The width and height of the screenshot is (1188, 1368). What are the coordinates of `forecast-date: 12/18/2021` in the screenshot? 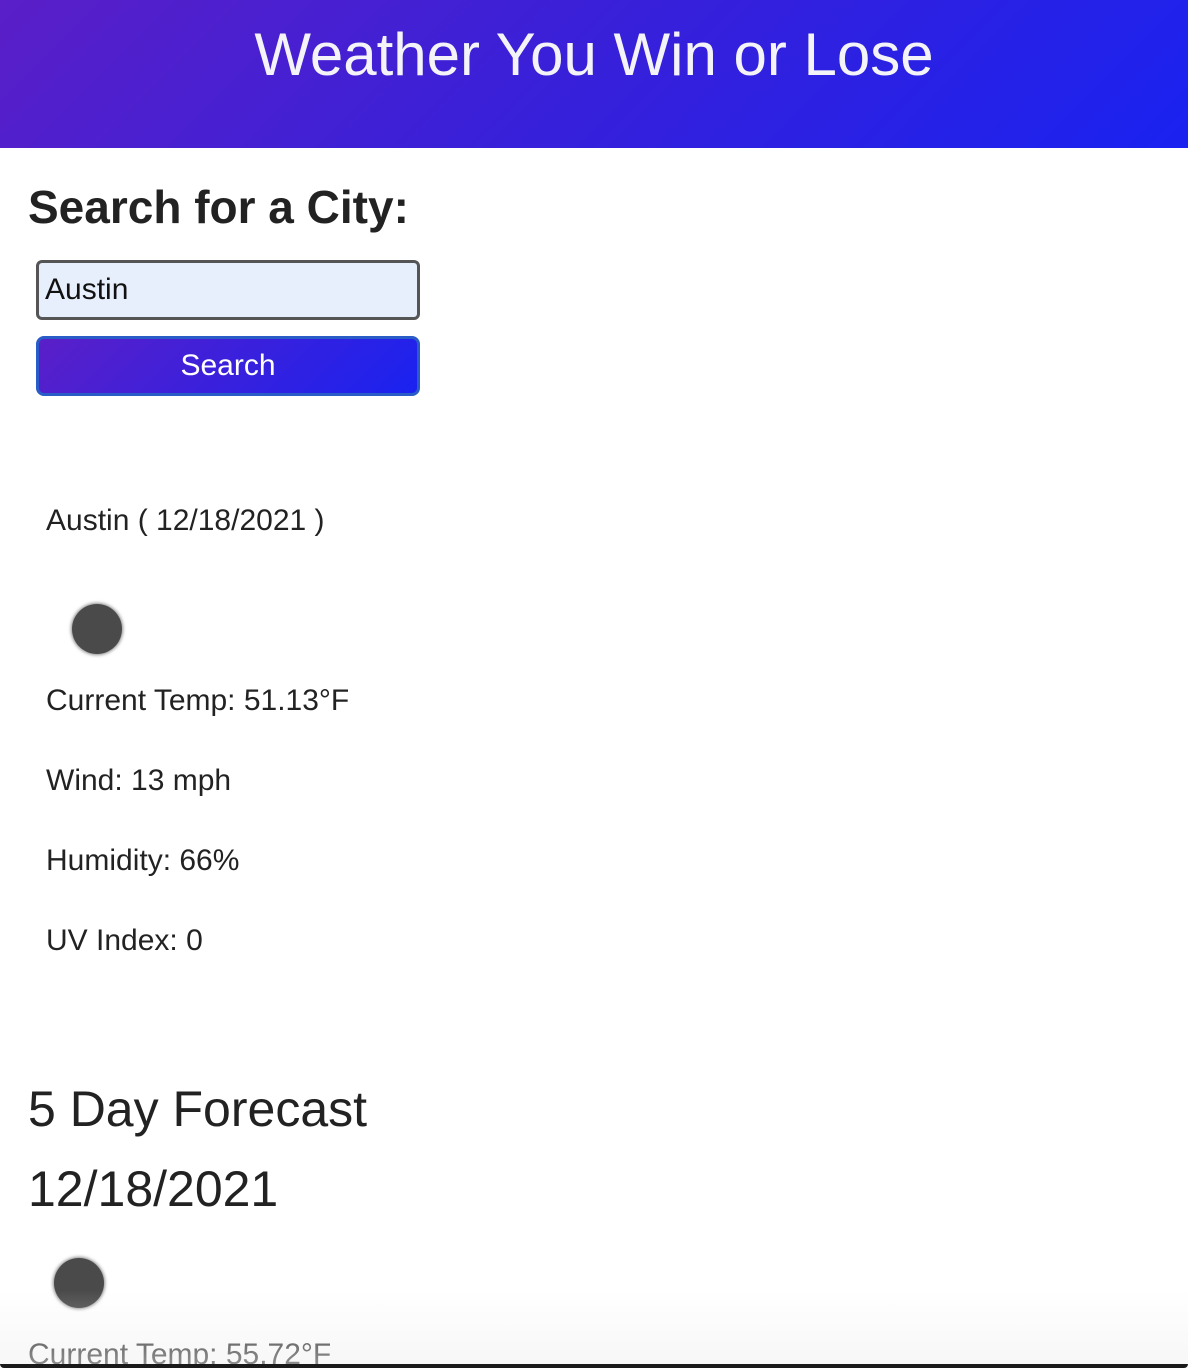 It's located at (153, 1189).